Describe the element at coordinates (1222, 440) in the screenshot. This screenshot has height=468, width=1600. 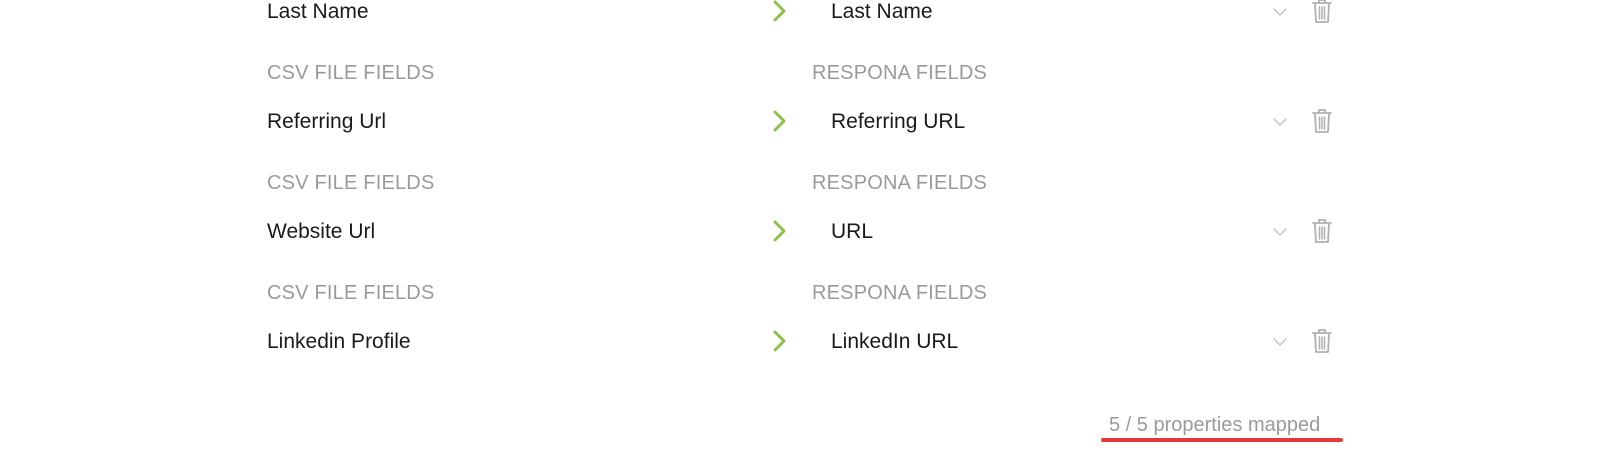
I see `summary-underline` at that location.